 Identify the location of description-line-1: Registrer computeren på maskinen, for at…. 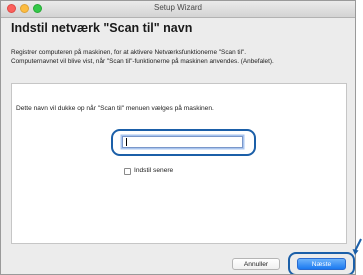
(129, 52).